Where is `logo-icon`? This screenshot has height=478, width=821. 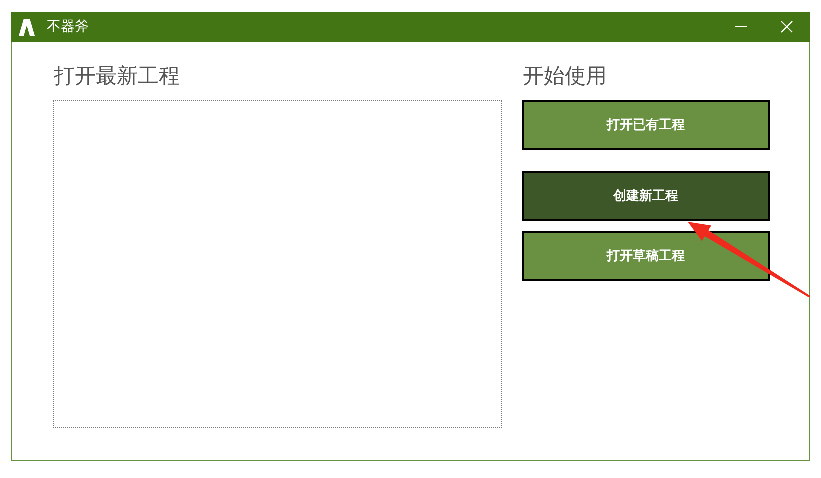 logo-icon is located at coordinates (27, 27).